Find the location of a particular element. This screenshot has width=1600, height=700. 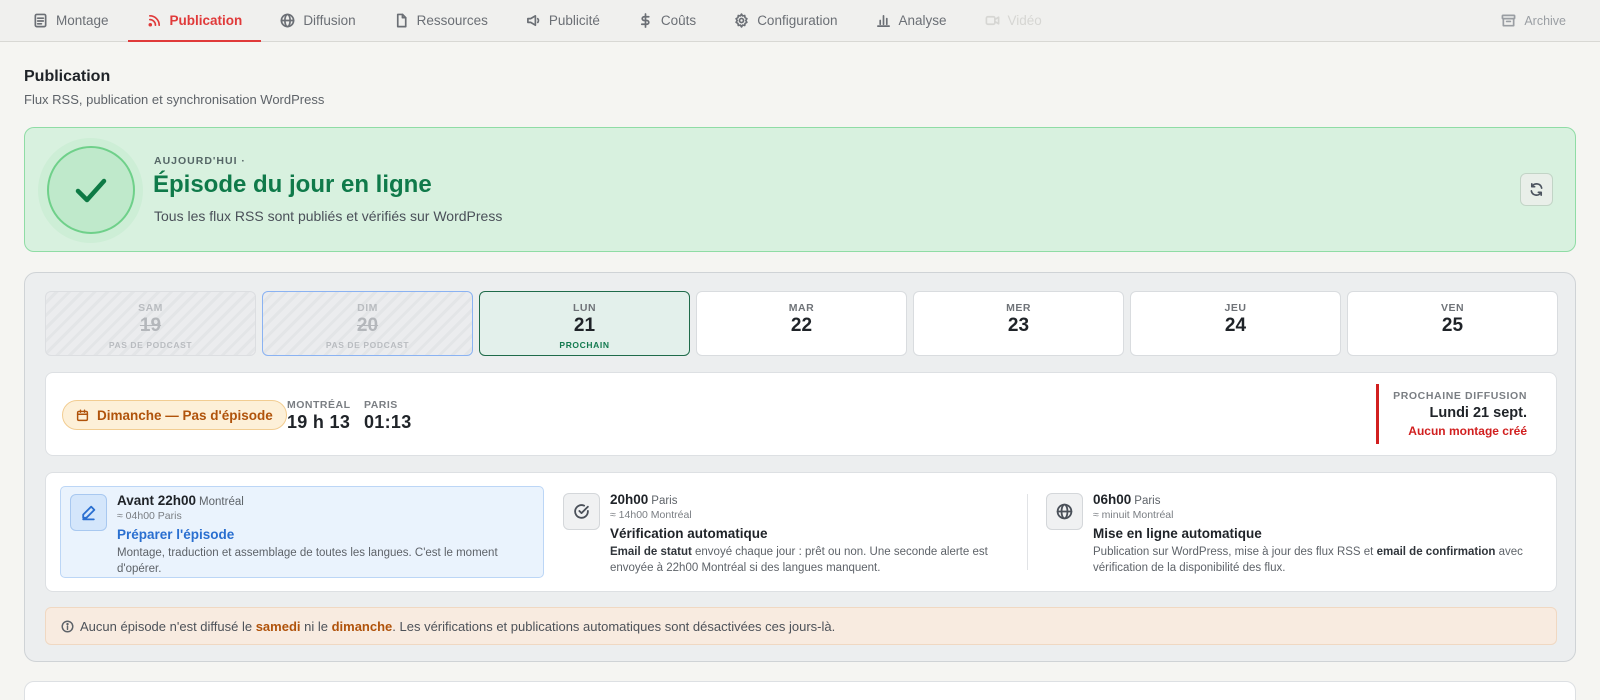

tab-label: Configuration is located at coordinates (797, 20).